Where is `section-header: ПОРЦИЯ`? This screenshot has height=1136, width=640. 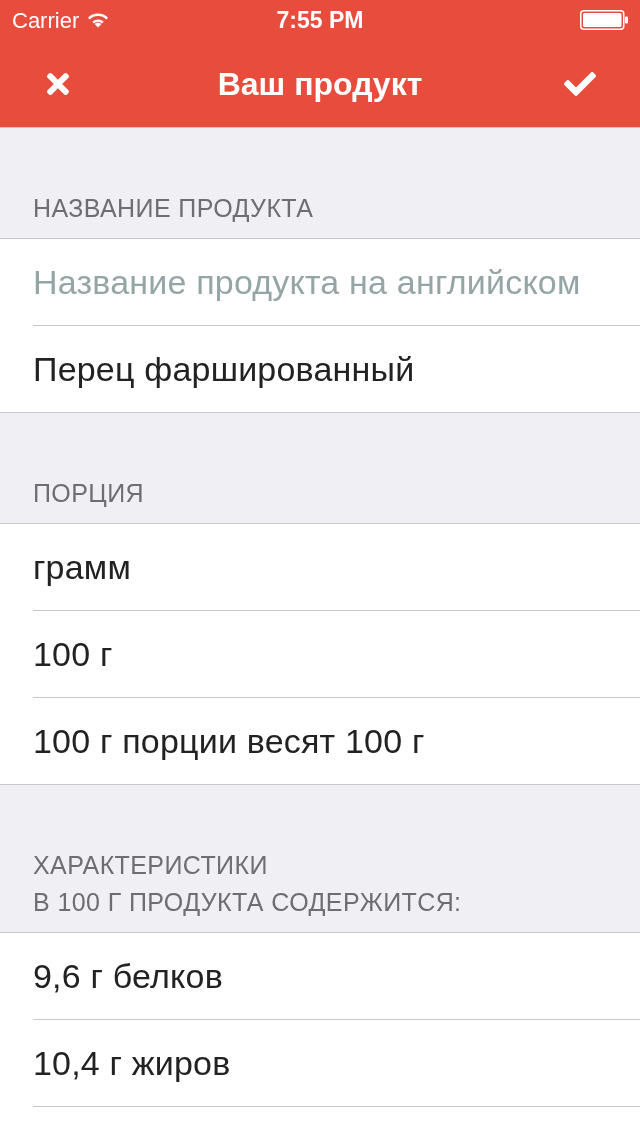 section-header: ПОРЦИЯ is located at coordinates (88, 493).